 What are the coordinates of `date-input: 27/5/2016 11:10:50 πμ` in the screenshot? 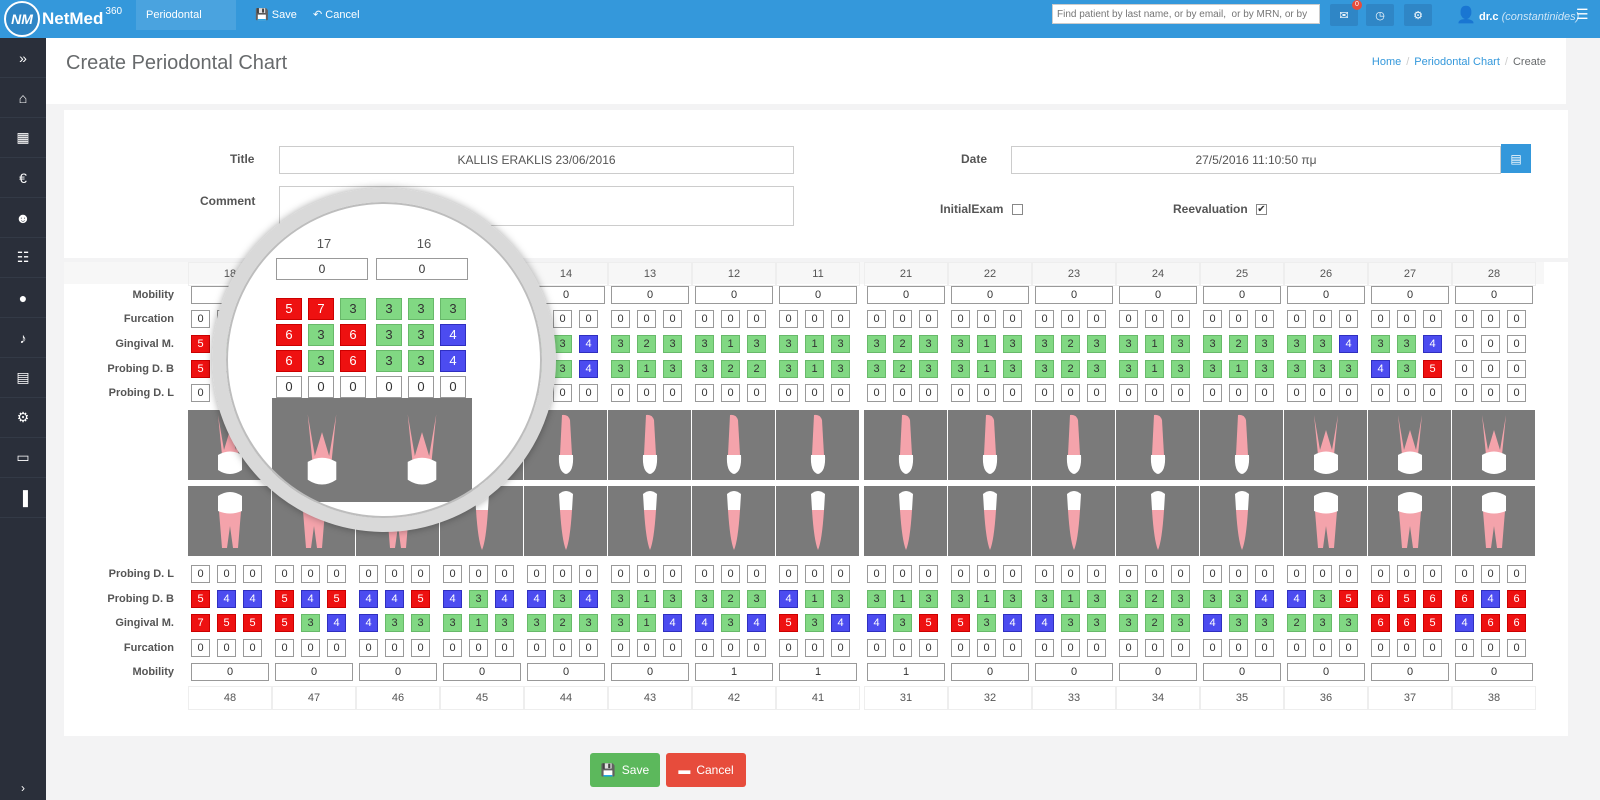 It's located at (1256, 160).